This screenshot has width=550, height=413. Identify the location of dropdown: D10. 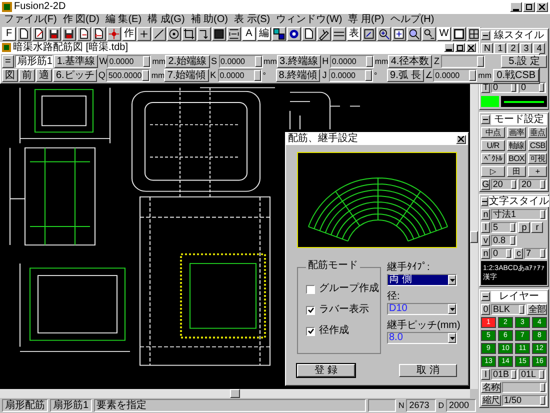
(422, 309).